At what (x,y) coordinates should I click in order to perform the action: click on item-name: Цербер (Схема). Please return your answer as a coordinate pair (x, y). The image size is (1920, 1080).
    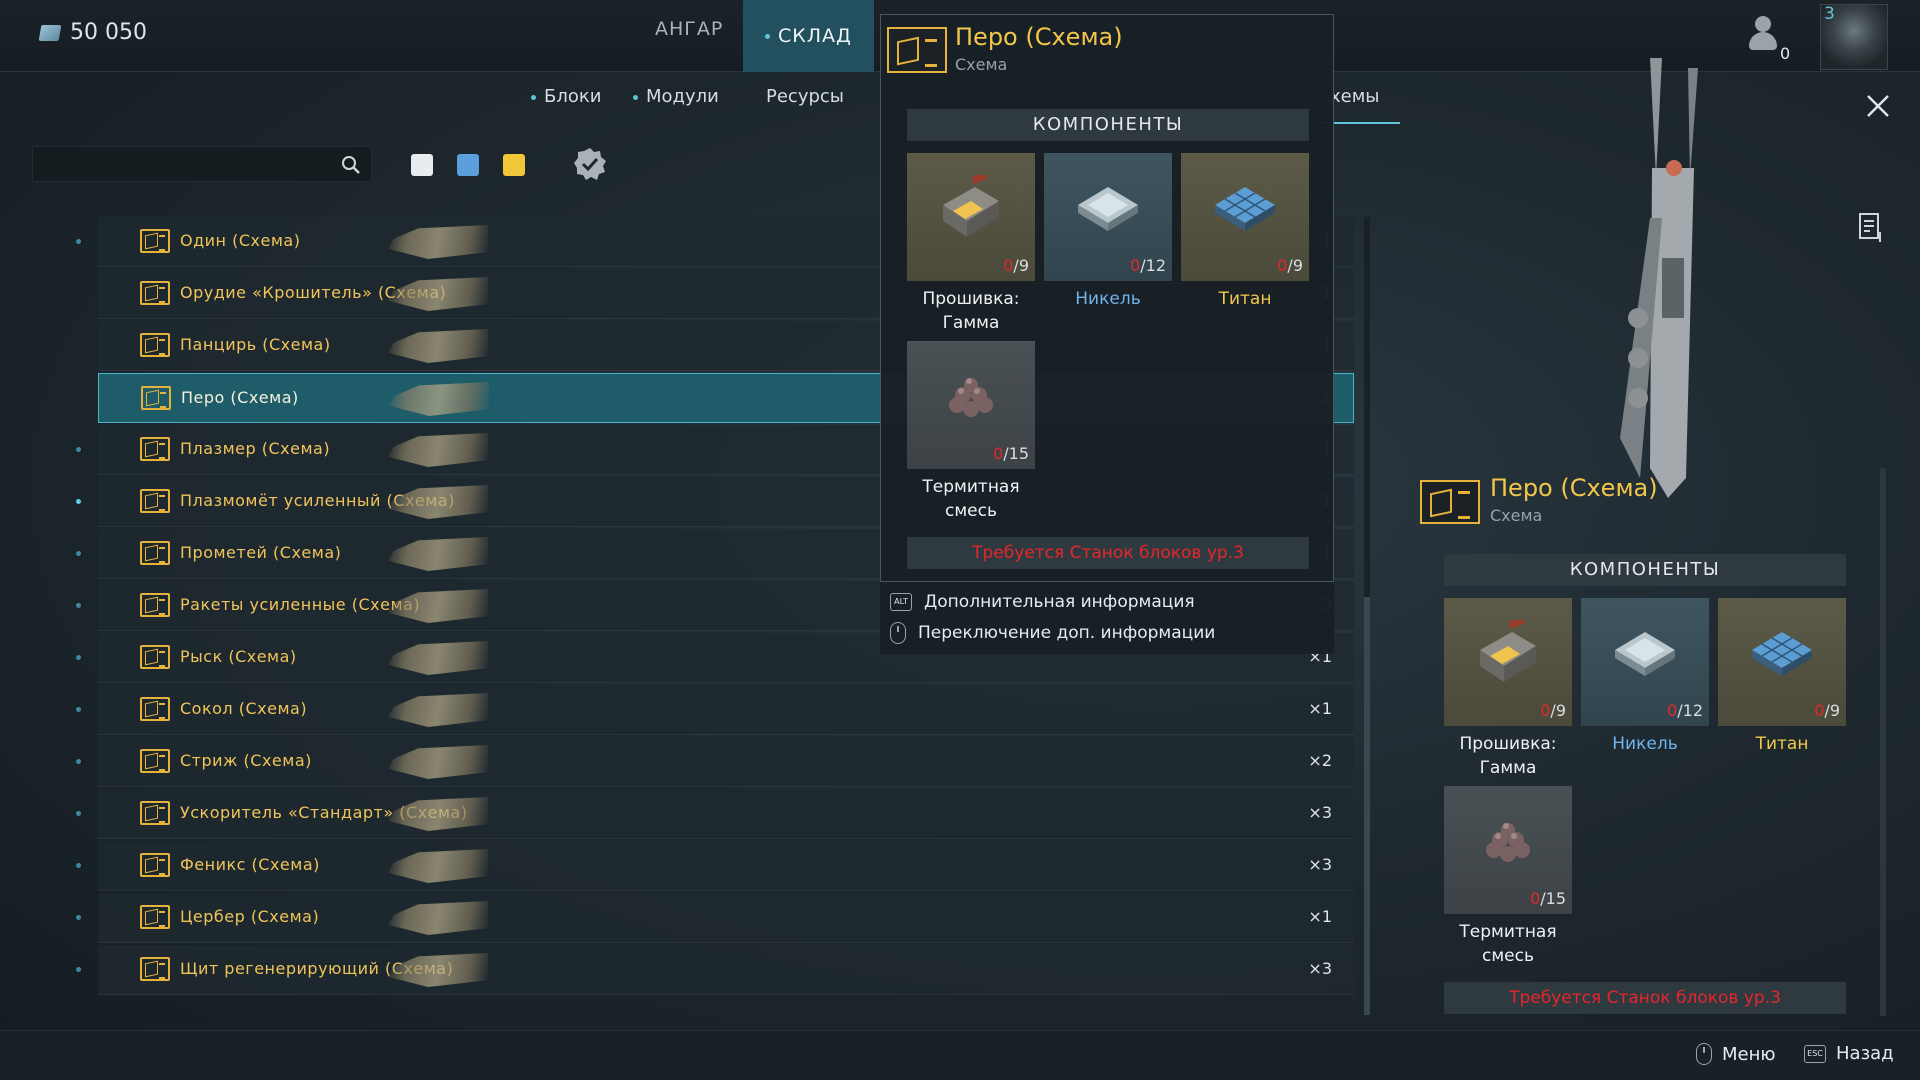
    Looking at the image, I should click on (250, 916).